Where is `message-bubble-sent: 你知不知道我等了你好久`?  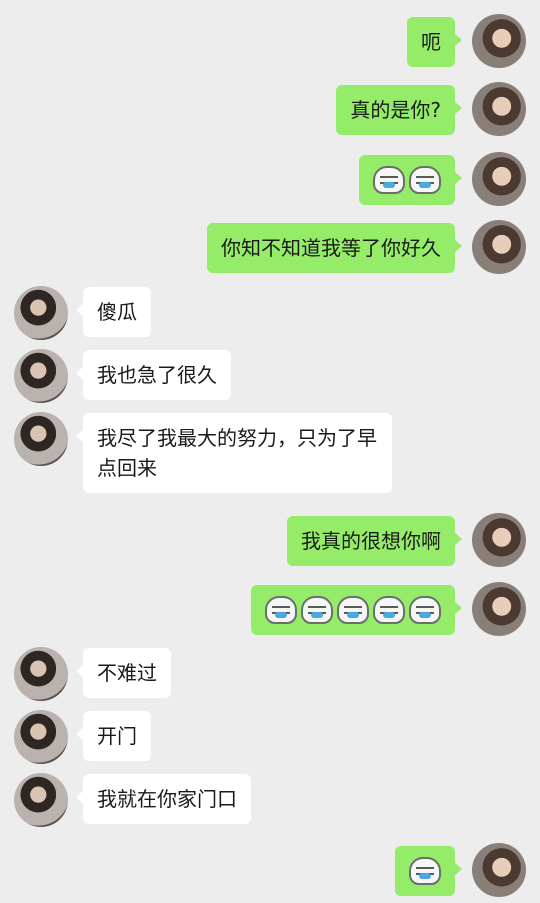 message-bubble-sent: 你知不知道我等了你好久 is located at coordinates (334, 248).